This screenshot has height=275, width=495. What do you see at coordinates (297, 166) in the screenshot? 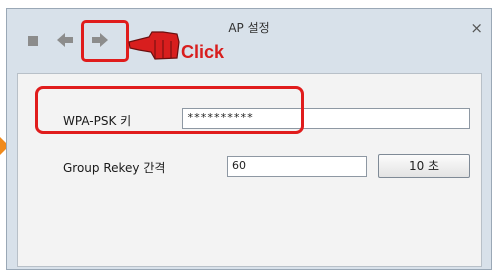
I see `rekey-interval-input: 60` at bounding box center [297, 166].